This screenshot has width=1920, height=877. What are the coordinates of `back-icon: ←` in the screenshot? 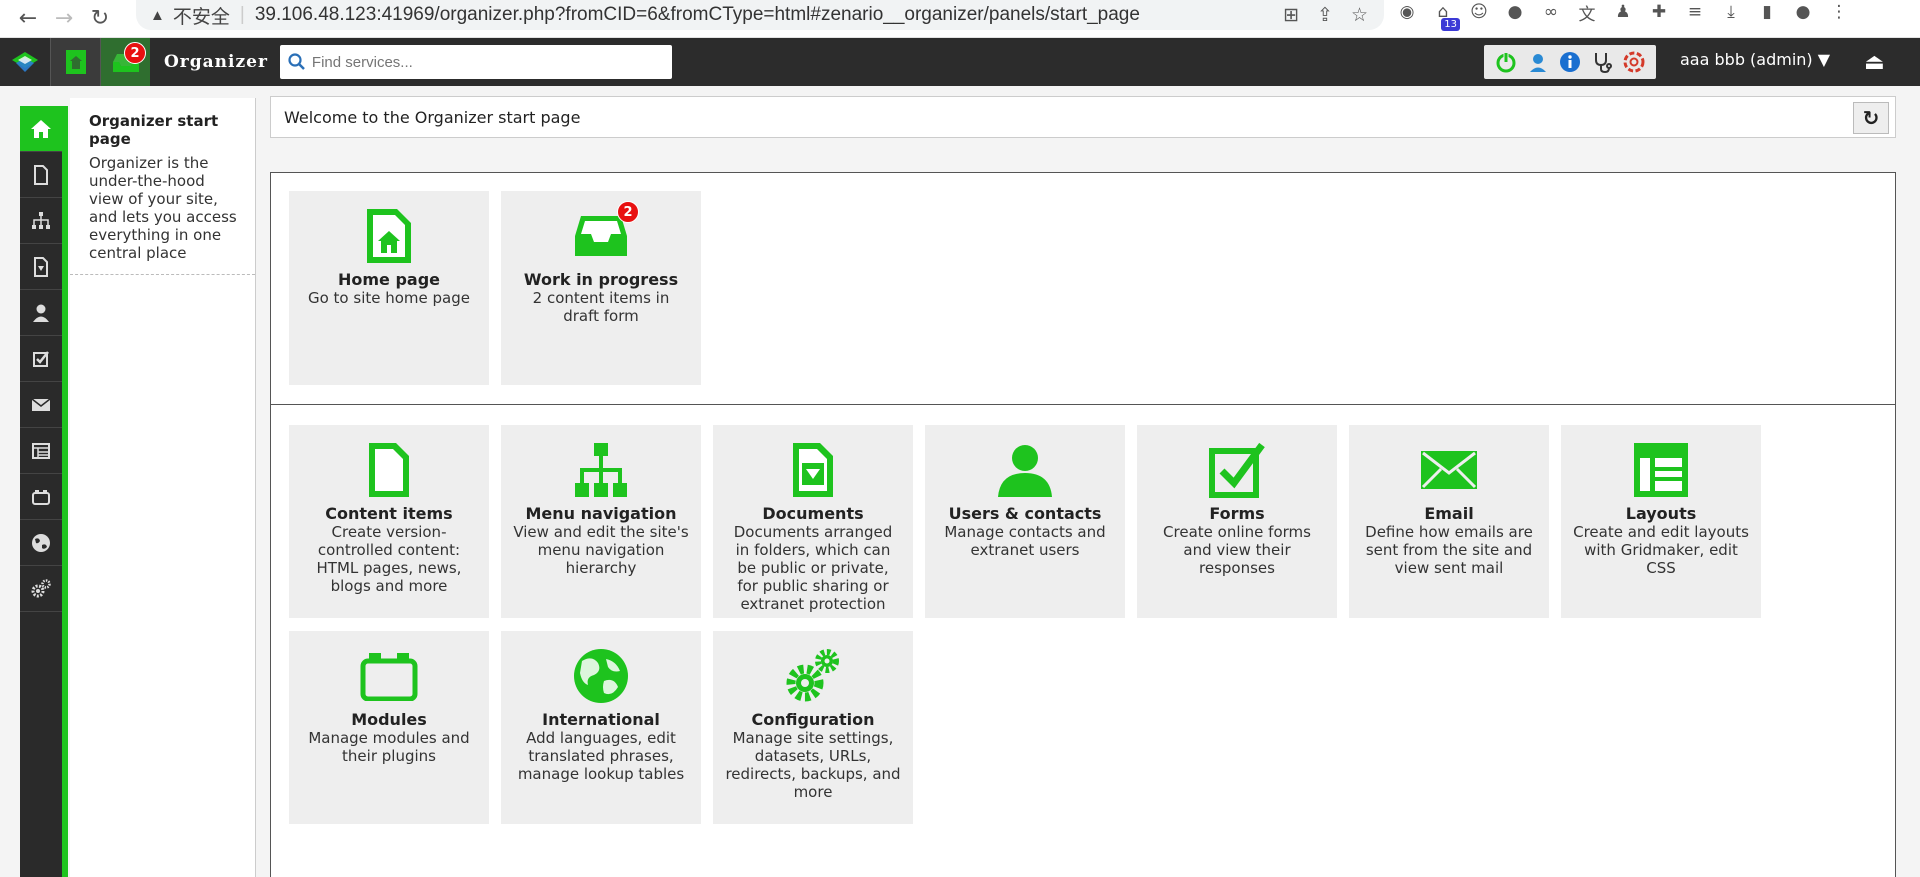 It's located at (28, 19).